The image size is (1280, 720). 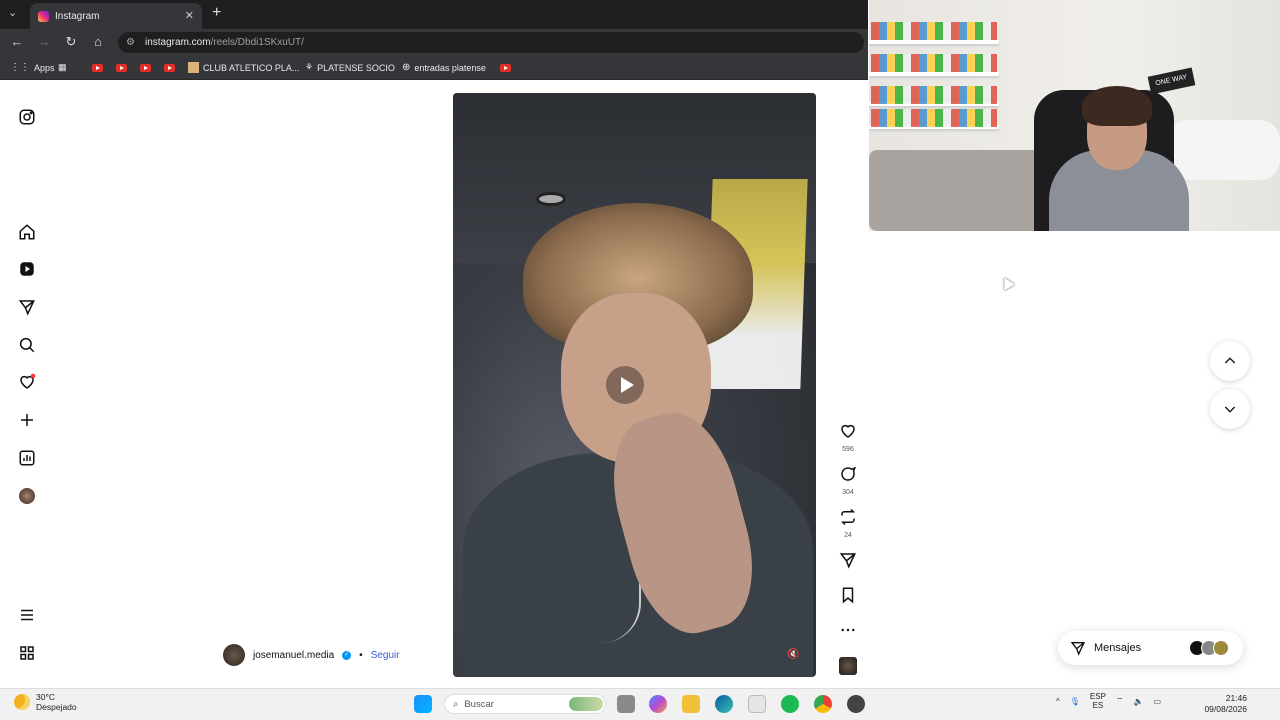 I want to click on clock: 21:46 09/08/2026, so click(x=1222, y=704).